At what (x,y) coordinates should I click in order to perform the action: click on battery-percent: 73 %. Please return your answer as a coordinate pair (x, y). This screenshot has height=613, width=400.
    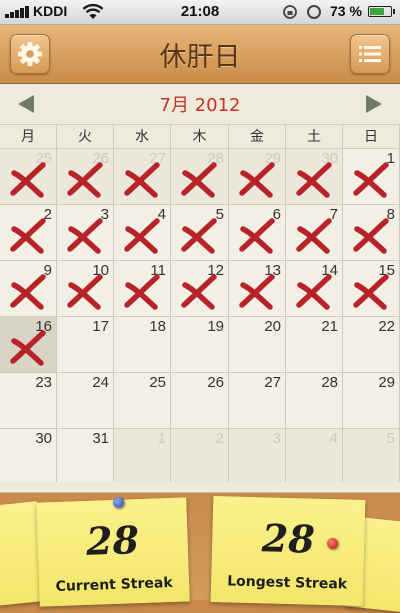
    Looking at the image, I should click on (346, 11).